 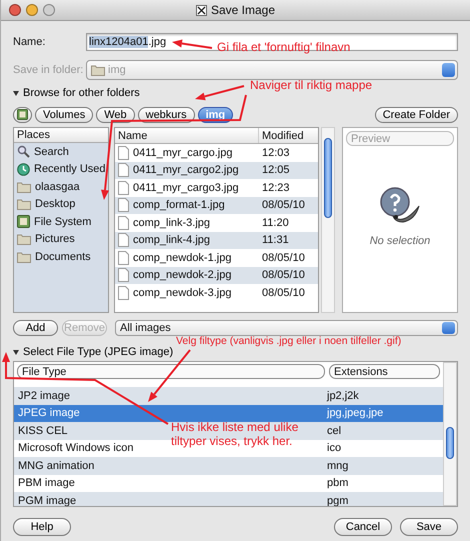 I want to click on minimize-button, so click(x=32, y=10).